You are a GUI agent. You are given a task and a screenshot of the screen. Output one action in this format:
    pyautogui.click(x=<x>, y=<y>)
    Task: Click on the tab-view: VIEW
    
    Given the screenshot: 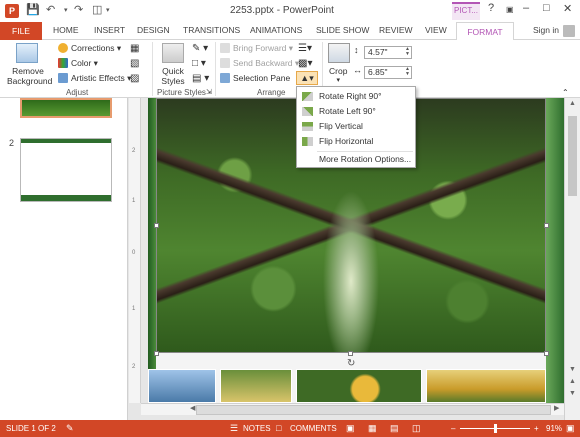 What is the action you would take?
    pyautogui.click(x=436, y=30)
    